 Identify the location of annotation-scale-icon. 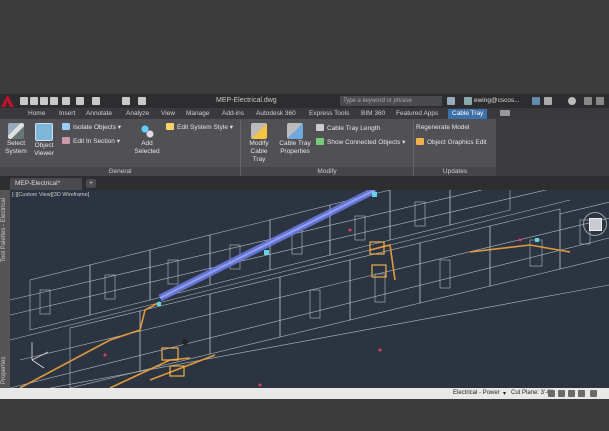
(551, 393).